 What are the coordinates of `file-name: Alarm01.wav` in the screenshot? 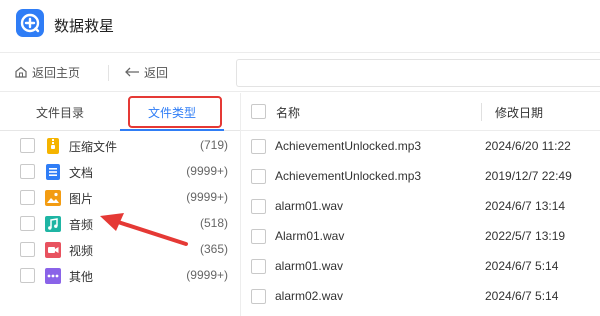 It's located at (310, 236).